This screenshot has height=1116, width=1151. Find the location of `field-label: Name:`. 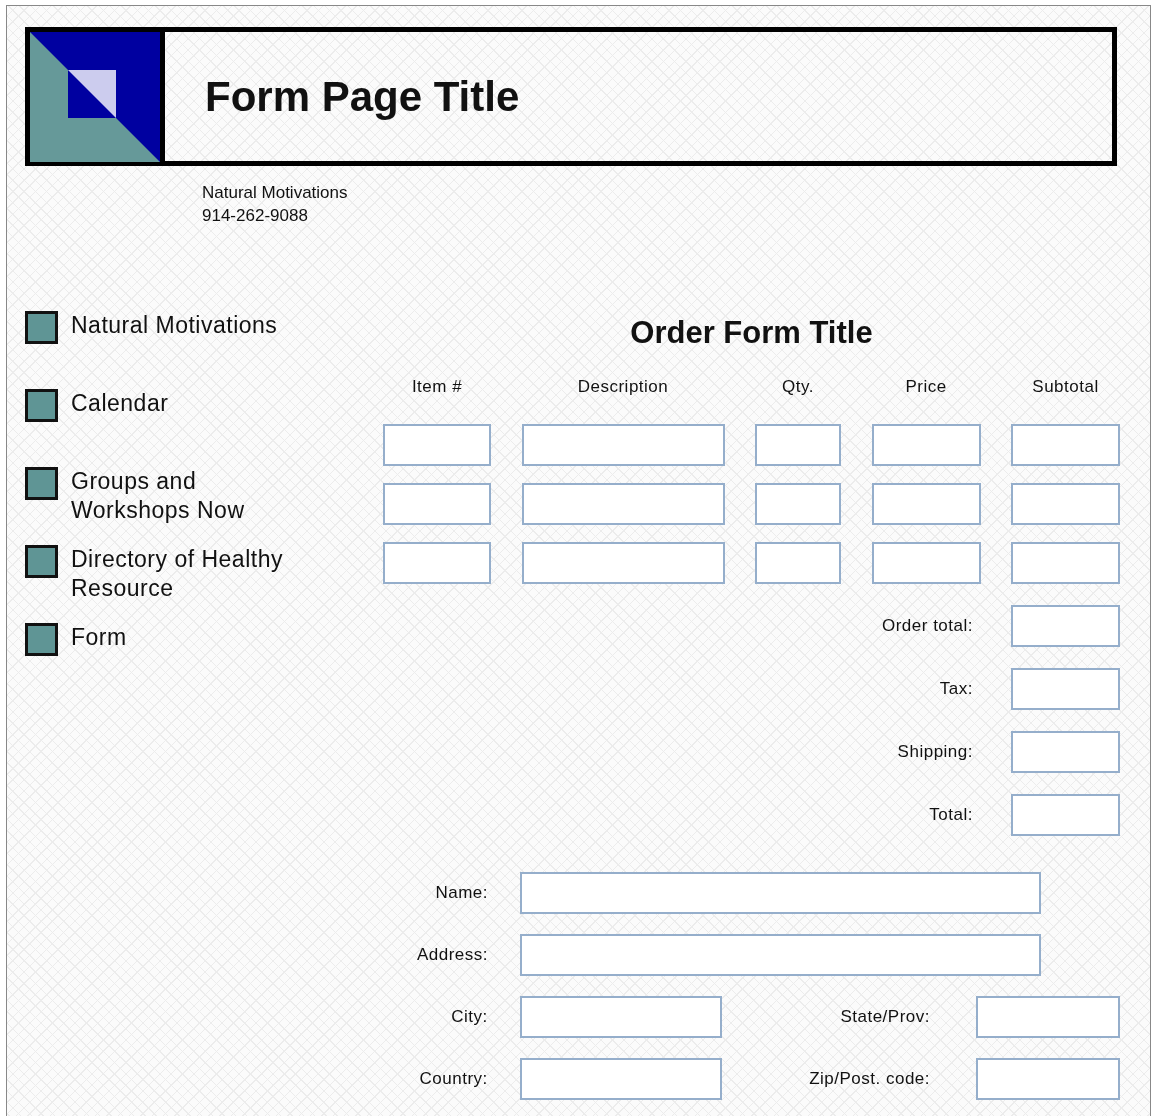

field-label: Name: is located at coordinates (461, 893).